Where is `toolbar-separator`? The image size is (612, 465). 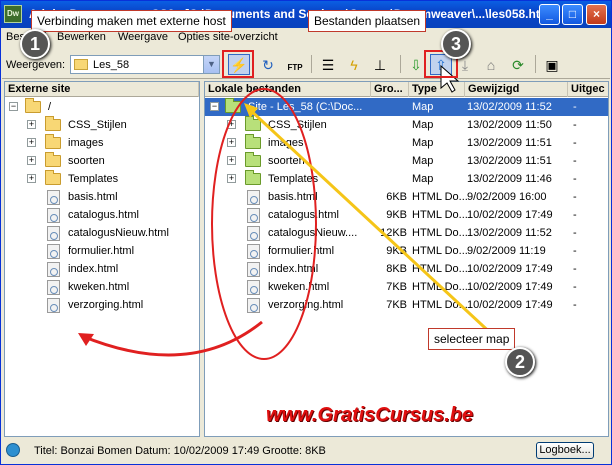
toolbar-separator is located at coordinates (311, 64).